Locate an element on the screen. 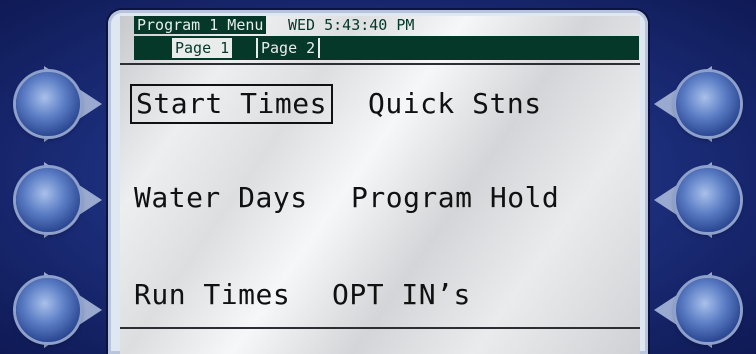  title-bar: Program 1 Menu WED 5:43:40 PM is located at coordinates (380, 25).